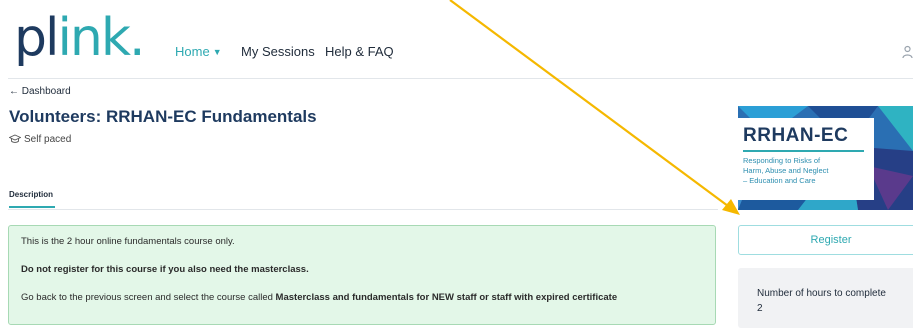  I want to click on course-info-card: Number of hours to complete 2, so click(825, 298).